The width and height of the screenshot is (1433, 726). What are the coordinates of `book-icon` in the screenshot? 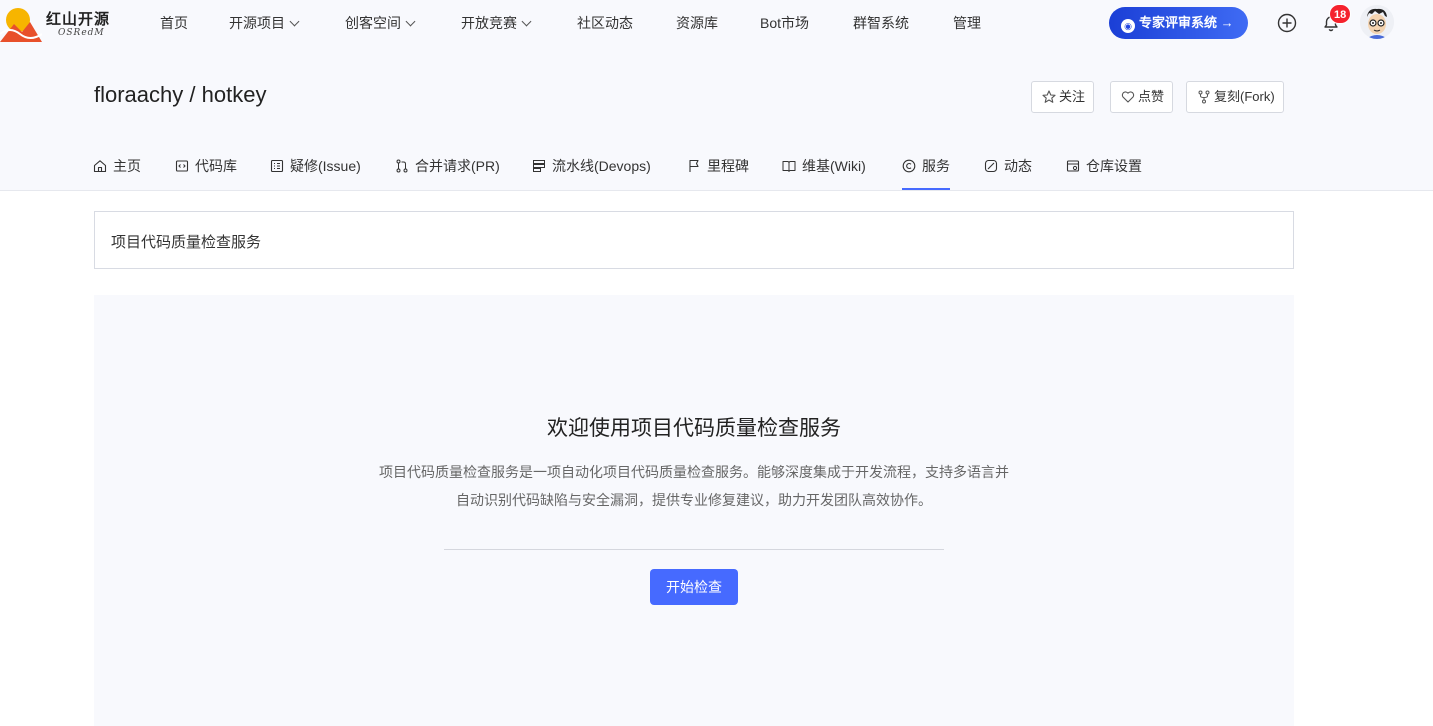 It's located at (789, 166).